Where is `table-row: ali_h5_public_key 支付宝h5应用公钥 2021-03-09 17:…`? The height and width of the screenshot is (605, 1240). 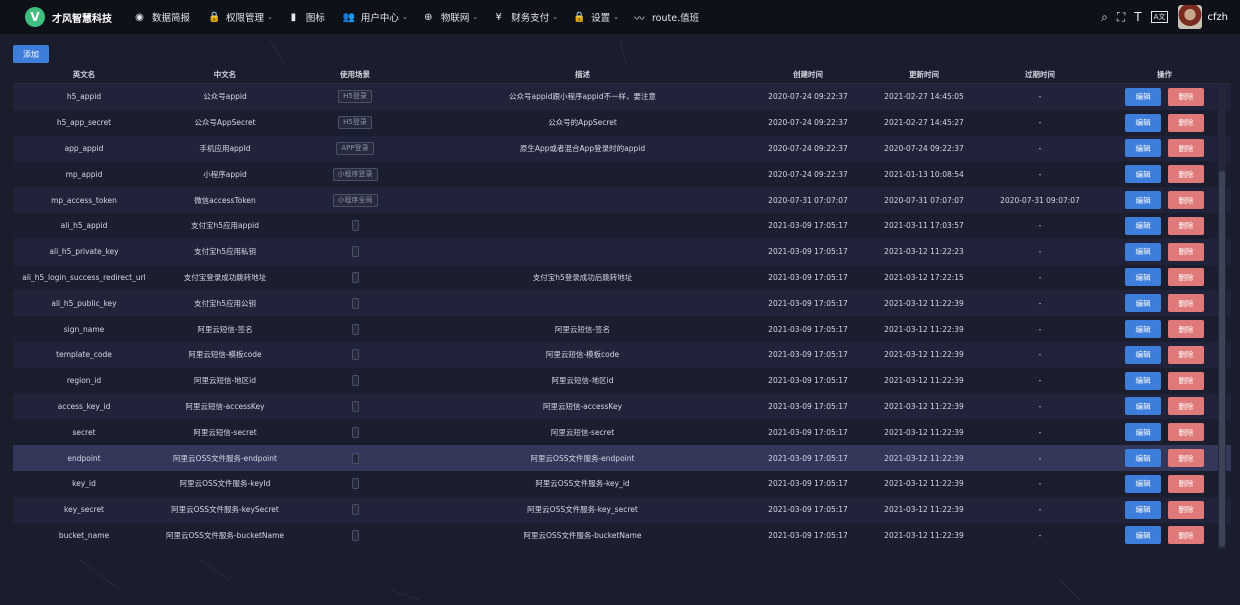 table-row: ali_h5_public_key 支付宝h5应用公钥 2021-03-09 17:… is located at coordinates (622, 303).